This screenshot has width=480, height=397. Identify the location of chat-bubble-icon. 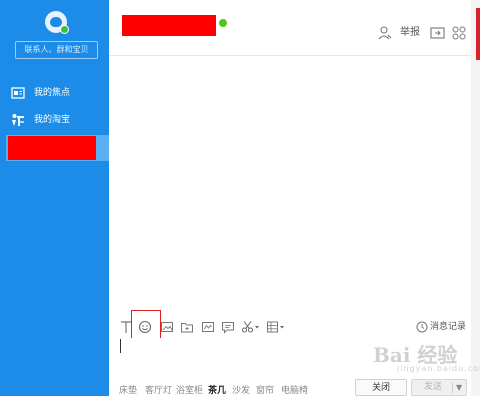
(228, 327).